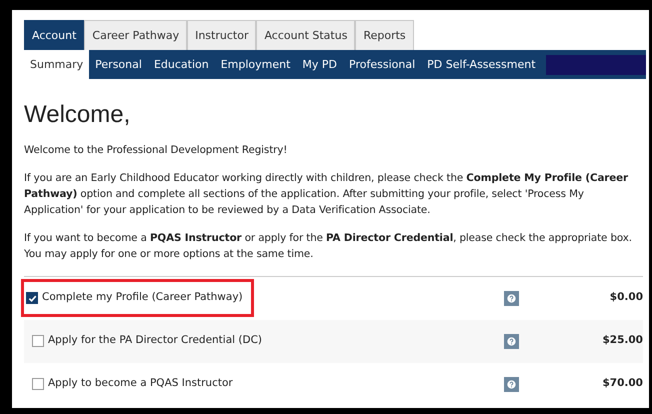  What do you see at coordinates (255, 64) in the screenshot?
I see `subtab: Employment` at bounding box center [255, 64].